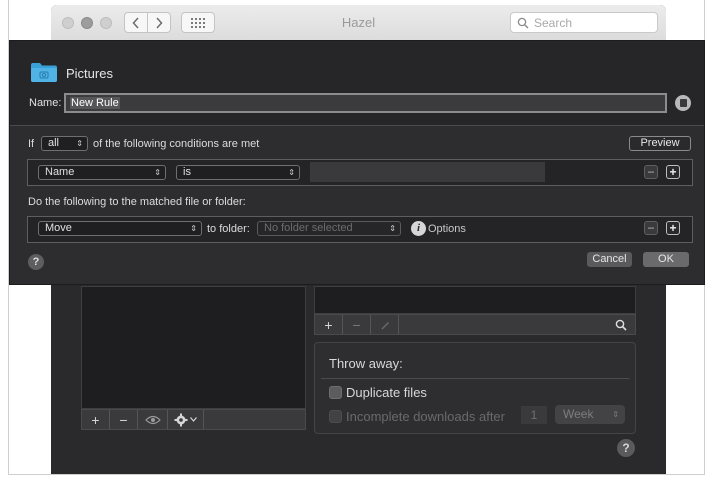 Image resolution: width=712 pixels, height=478 pixels. Describe the element at coordinates (308, 228) in the screenshot. I see `destination-folder-value: No folder selected` at that location.